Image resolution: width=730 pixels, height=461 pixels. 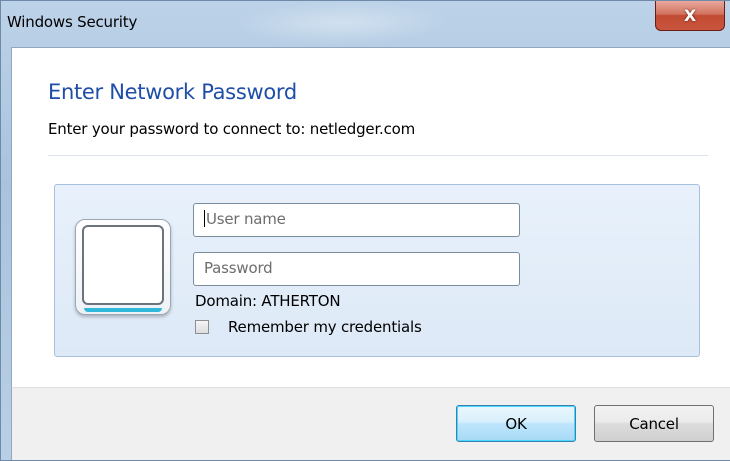 I want to click on title-bar-glass, so click(x=341, y=23).